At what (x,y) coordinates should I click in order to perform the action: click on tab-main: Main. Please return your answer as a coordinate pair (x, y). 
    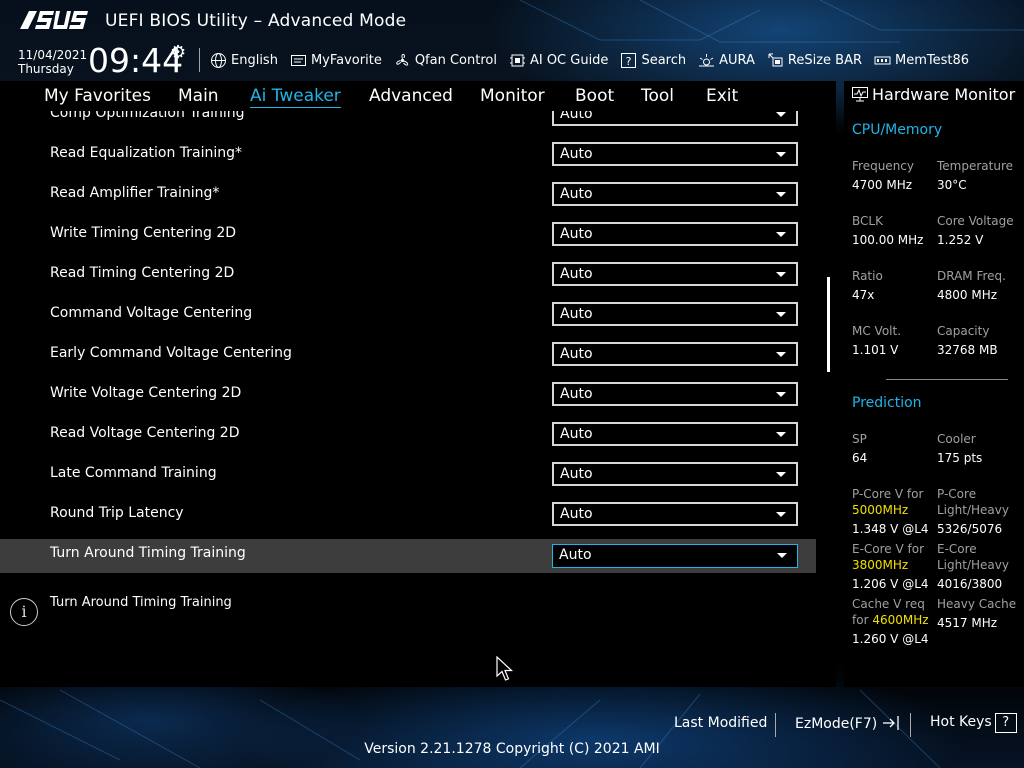
    Looking at the image, I should click on (198, 96).